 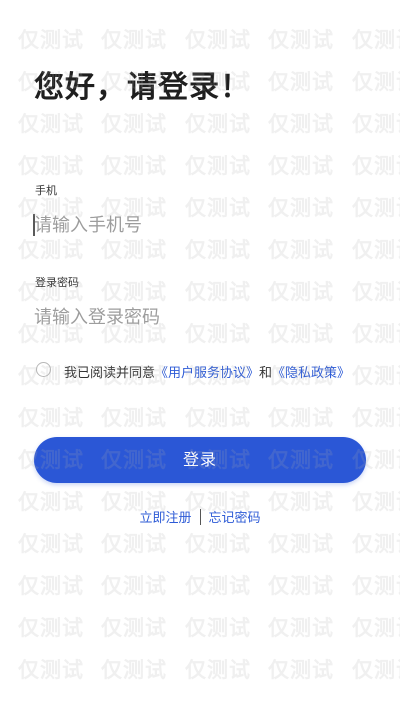 What do you see at coordinates (266, 373) in the screenshot?
I see `agreement-and: 和` at bounding box center [266, 373].